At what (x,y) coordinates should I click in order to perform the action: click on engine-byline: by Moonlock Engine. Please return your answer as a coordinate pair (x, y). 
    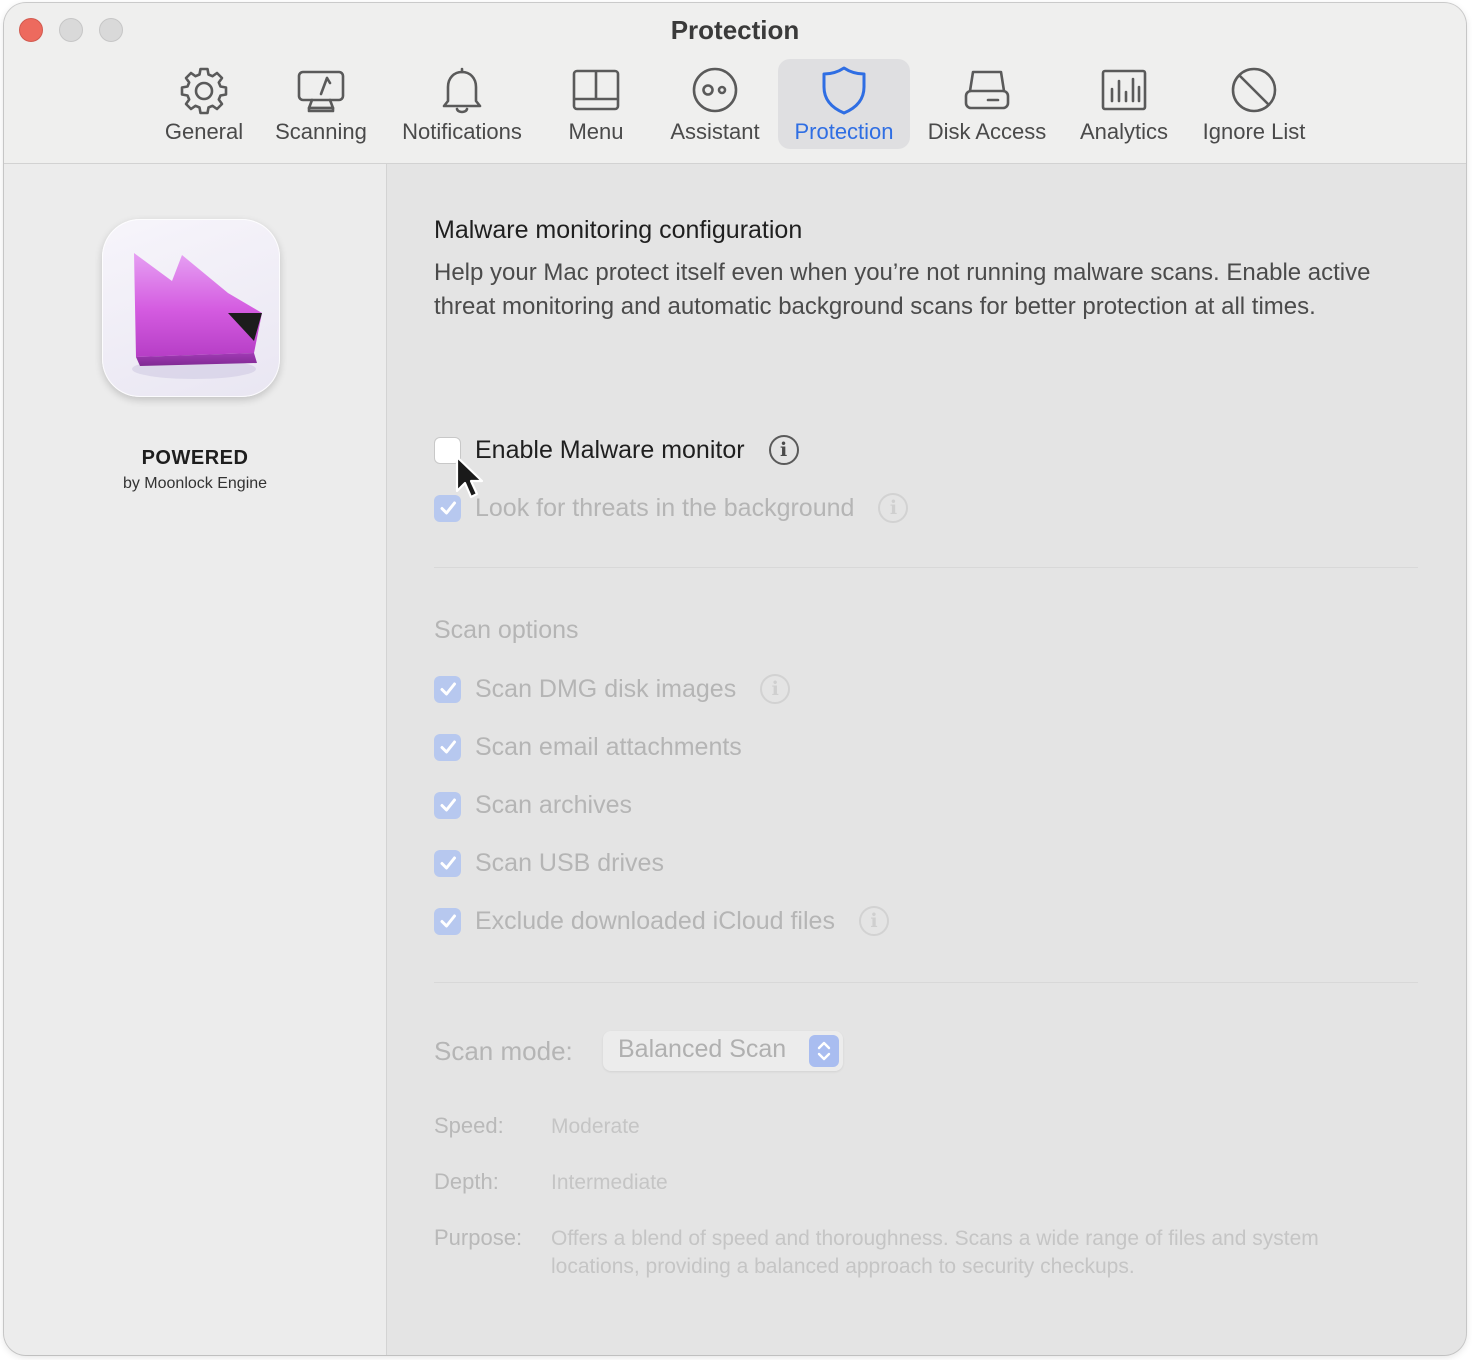
    Looking at the image, I should click on (195, 483).